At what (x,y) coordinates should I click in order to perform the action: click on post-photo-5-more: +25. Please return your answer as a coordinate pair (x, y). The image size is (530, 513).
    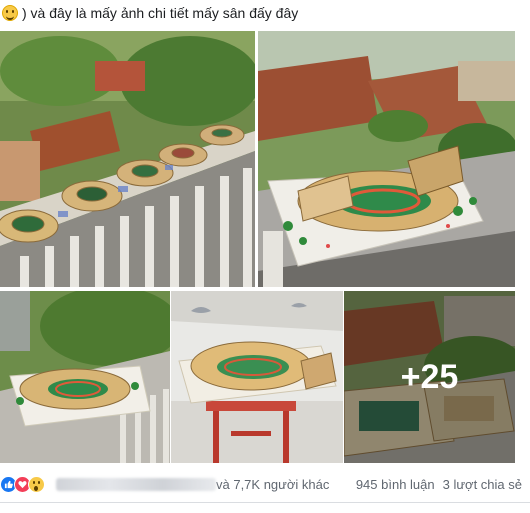
    Looking at the image, I should click on (429, 377).